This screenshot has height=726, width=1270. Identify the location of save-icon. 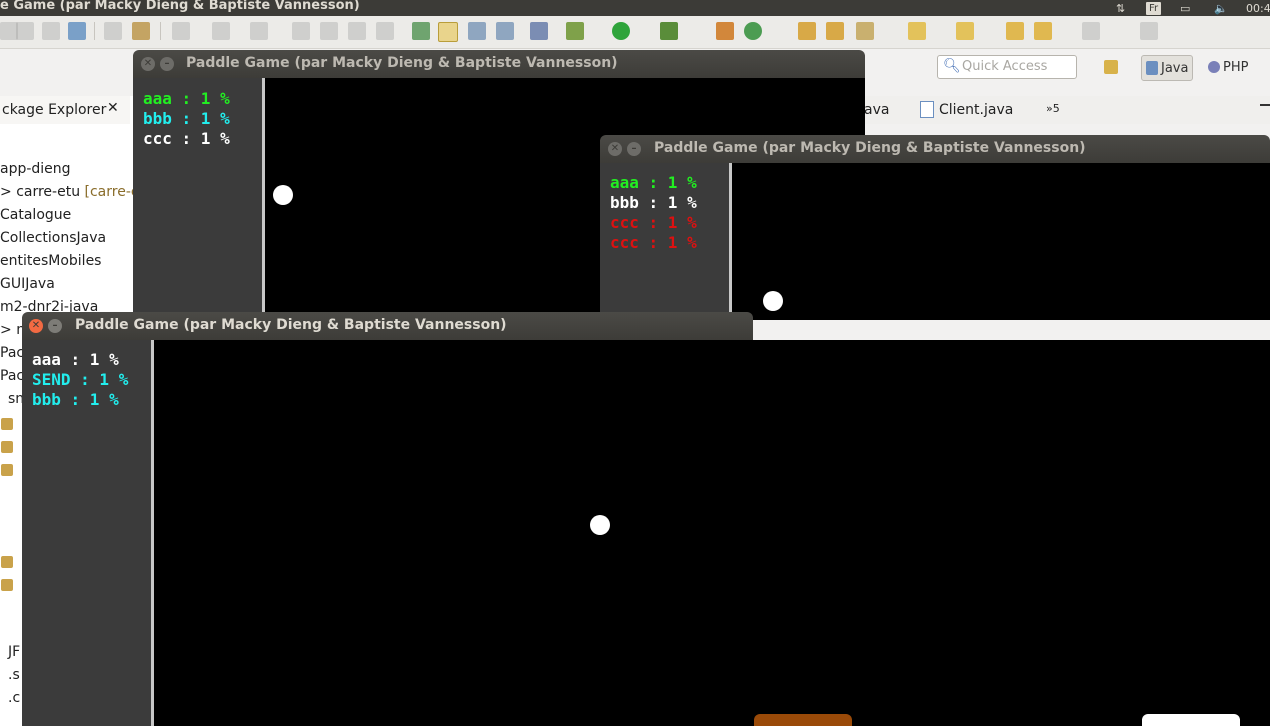
(25, 31).